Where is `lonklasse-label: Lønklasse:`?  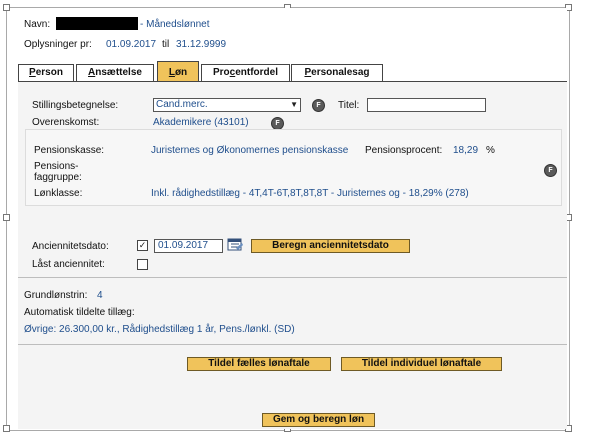
lonklasse-label: Lønklasse: is located at coordinates (58, 193).